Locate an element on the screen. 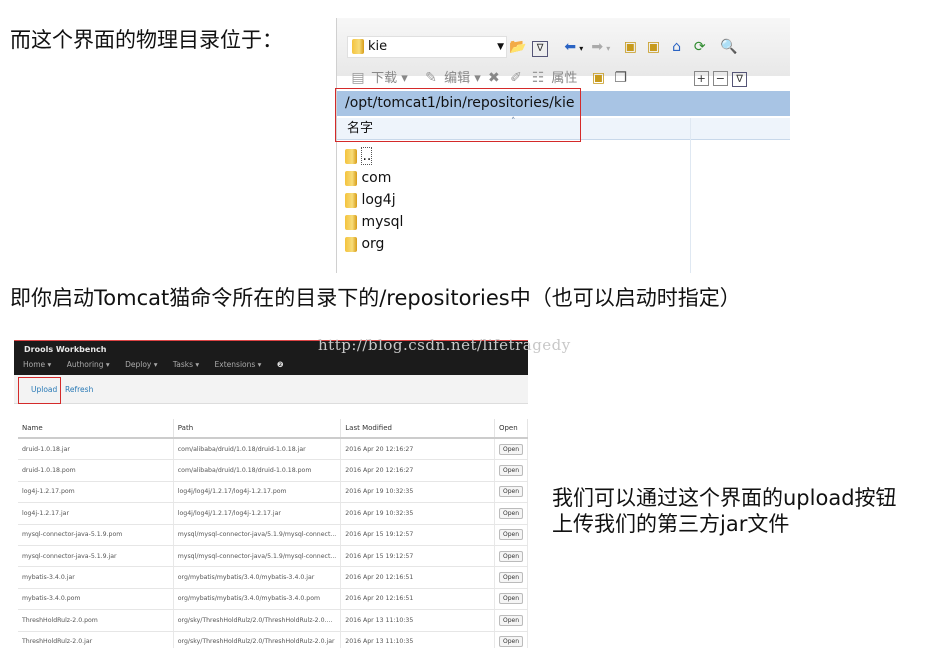 The height and width of the screenshot is (668, 937). properties-button: 属性 is located at coordinates (564, 78).